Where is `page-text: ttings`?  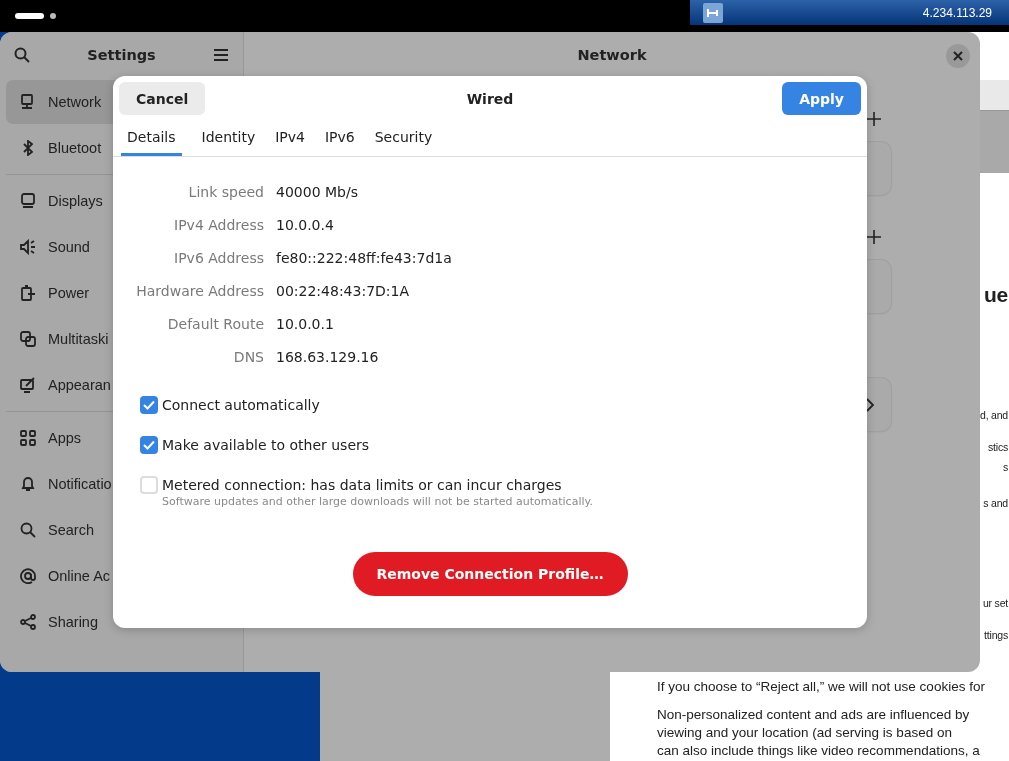 page-text: ttings is located at coordinates (996, 635).